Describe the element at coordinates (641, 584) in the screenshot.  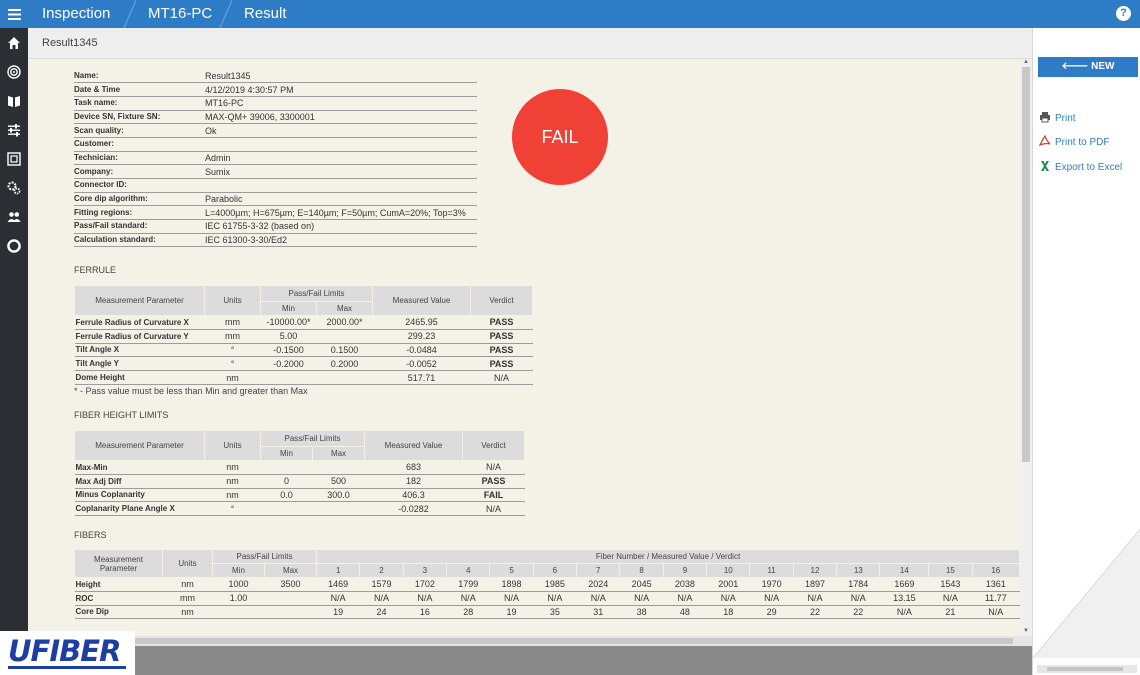
I see `fiber-value: 2045` at that location.